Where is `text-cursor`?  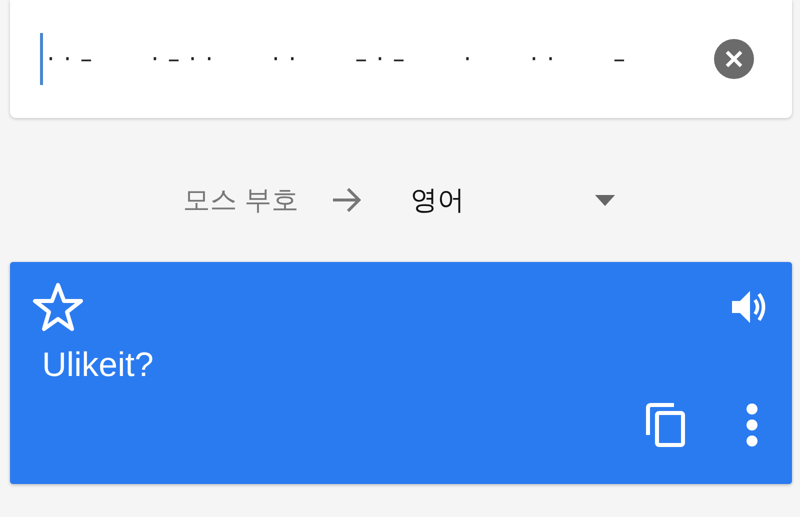
text-cursor is located at coordinates (41, 59).